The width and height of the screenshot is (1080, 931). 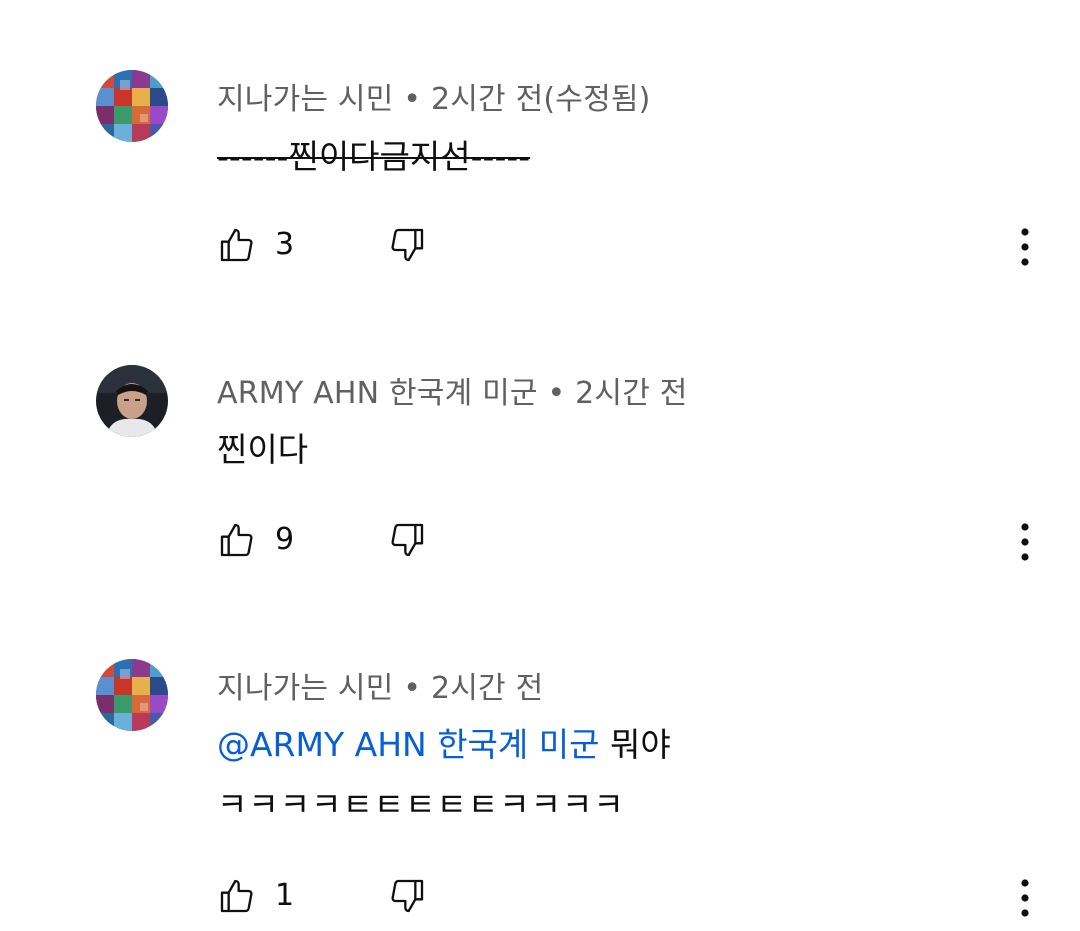 I want to click on strike-dashes-left: ------, so click(x=253, y=156).